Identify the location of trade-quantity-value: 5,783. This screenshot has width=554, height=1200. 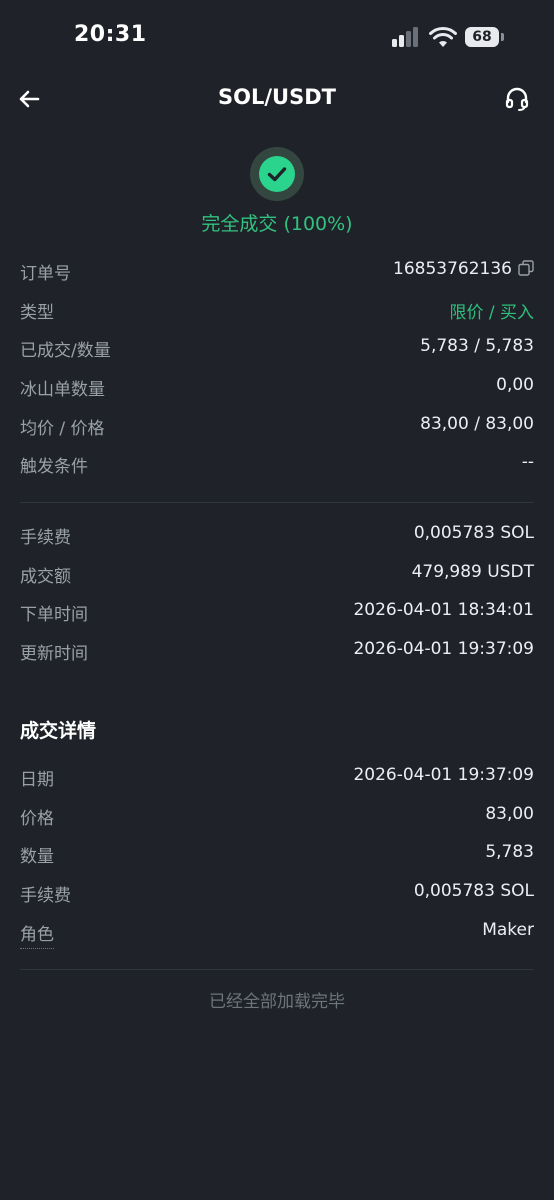
(509, 852).